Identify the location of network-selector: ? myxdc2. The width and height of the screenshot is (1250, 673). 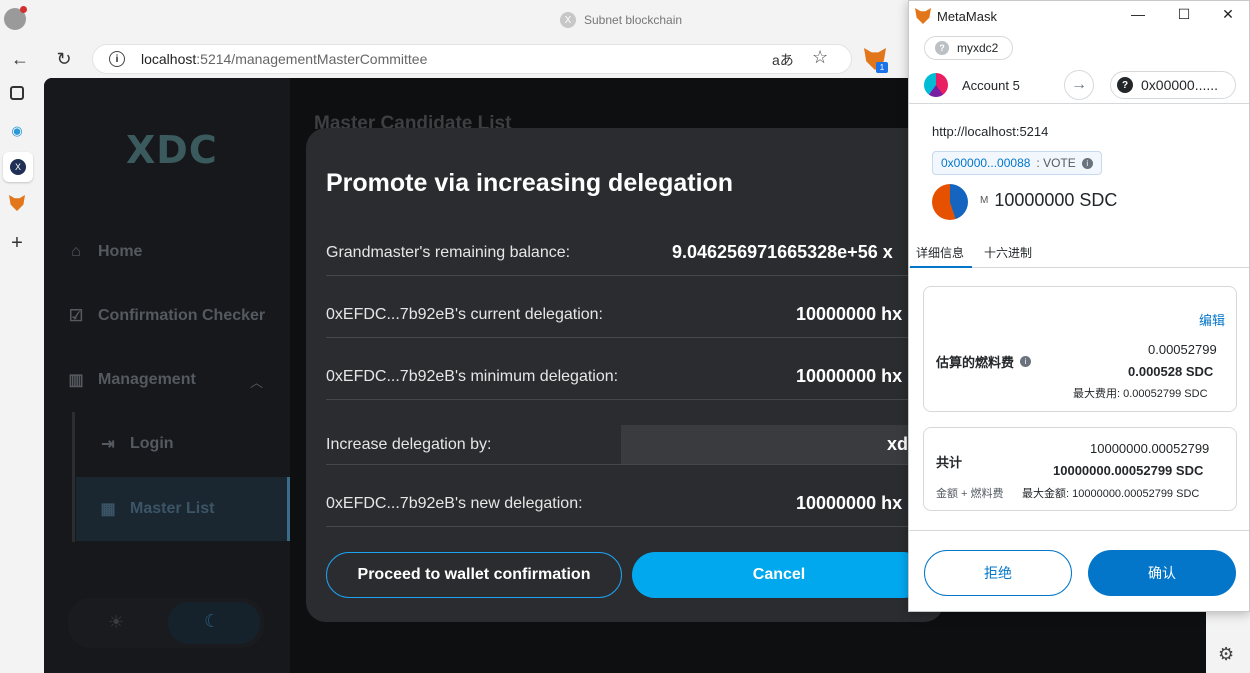
(969, 48).